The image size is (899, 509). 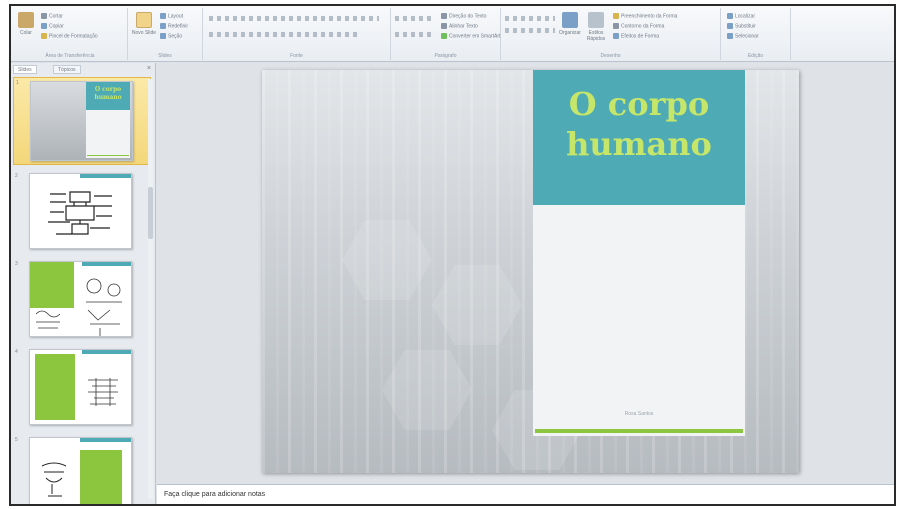 I want to click on cut-button: Cortar, so click(x=52, y=16).